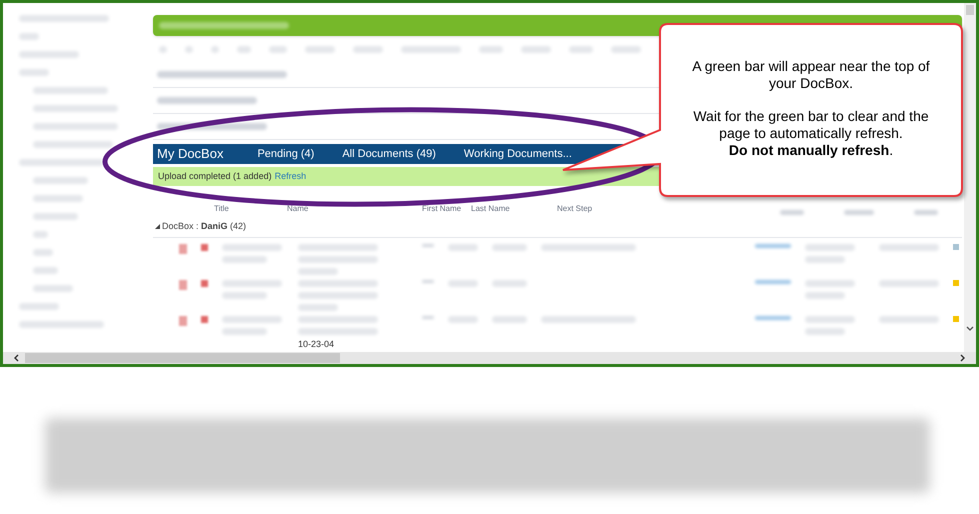 The width and height of the screenshot is (979, 514). What do you see at coordinates (190, 154) in the screenshot?
I see `nav-title: My DocBox` at bounding box center [190, 154].